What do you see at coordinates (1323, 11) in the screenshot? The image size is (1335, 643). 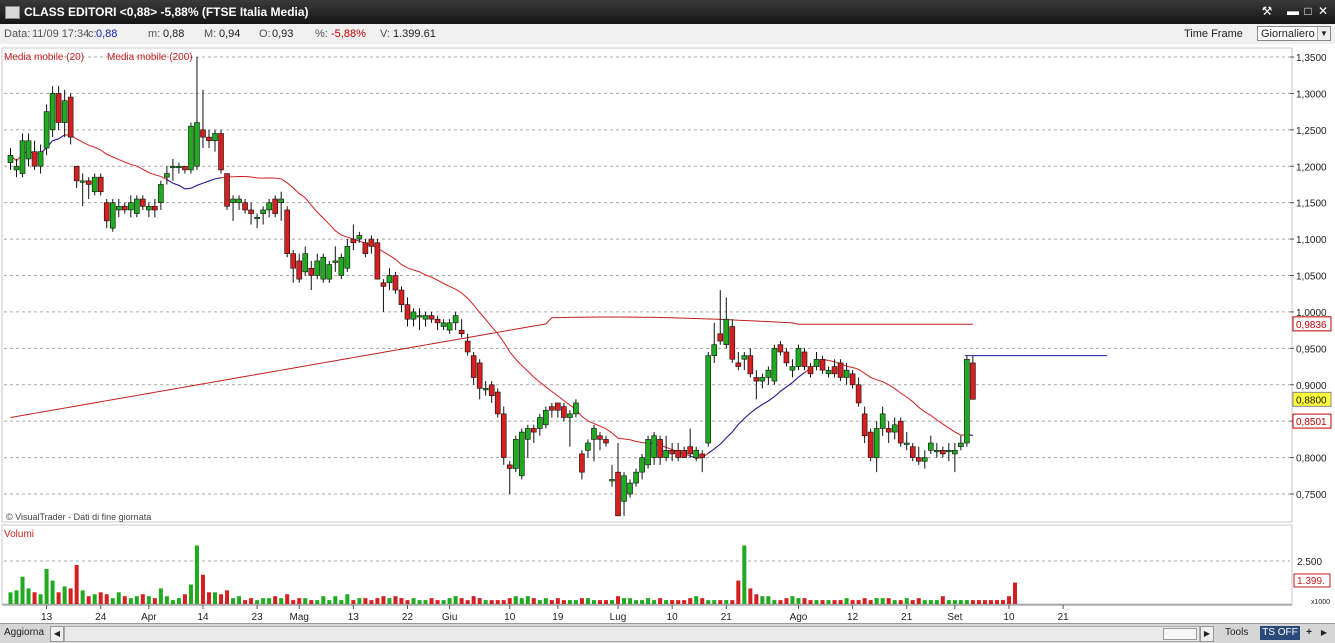 I see `close-icon: ✕` at bounding box center [1323, 11].